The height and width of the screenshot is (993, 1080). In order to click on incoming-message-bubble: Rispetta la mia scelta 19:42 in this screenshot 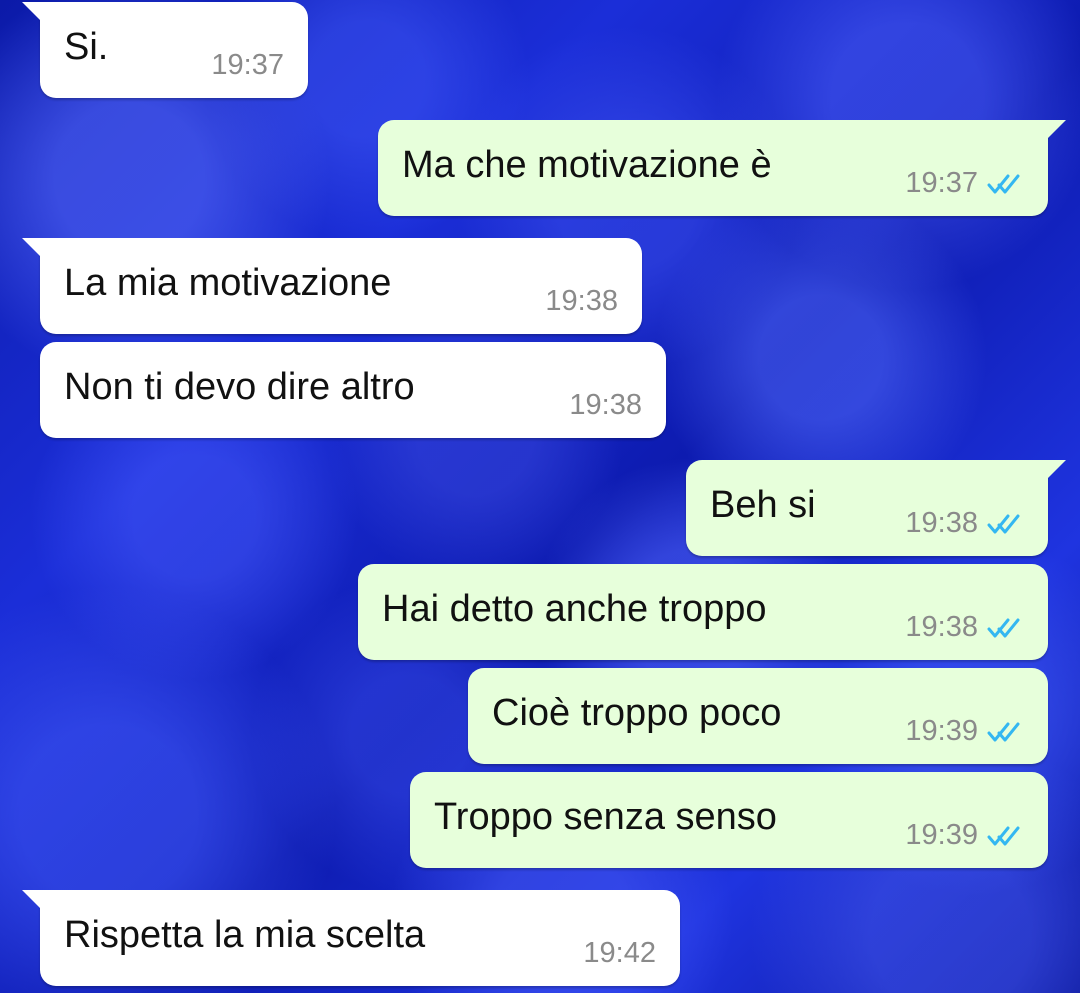, I will do `click(351, 938)`.